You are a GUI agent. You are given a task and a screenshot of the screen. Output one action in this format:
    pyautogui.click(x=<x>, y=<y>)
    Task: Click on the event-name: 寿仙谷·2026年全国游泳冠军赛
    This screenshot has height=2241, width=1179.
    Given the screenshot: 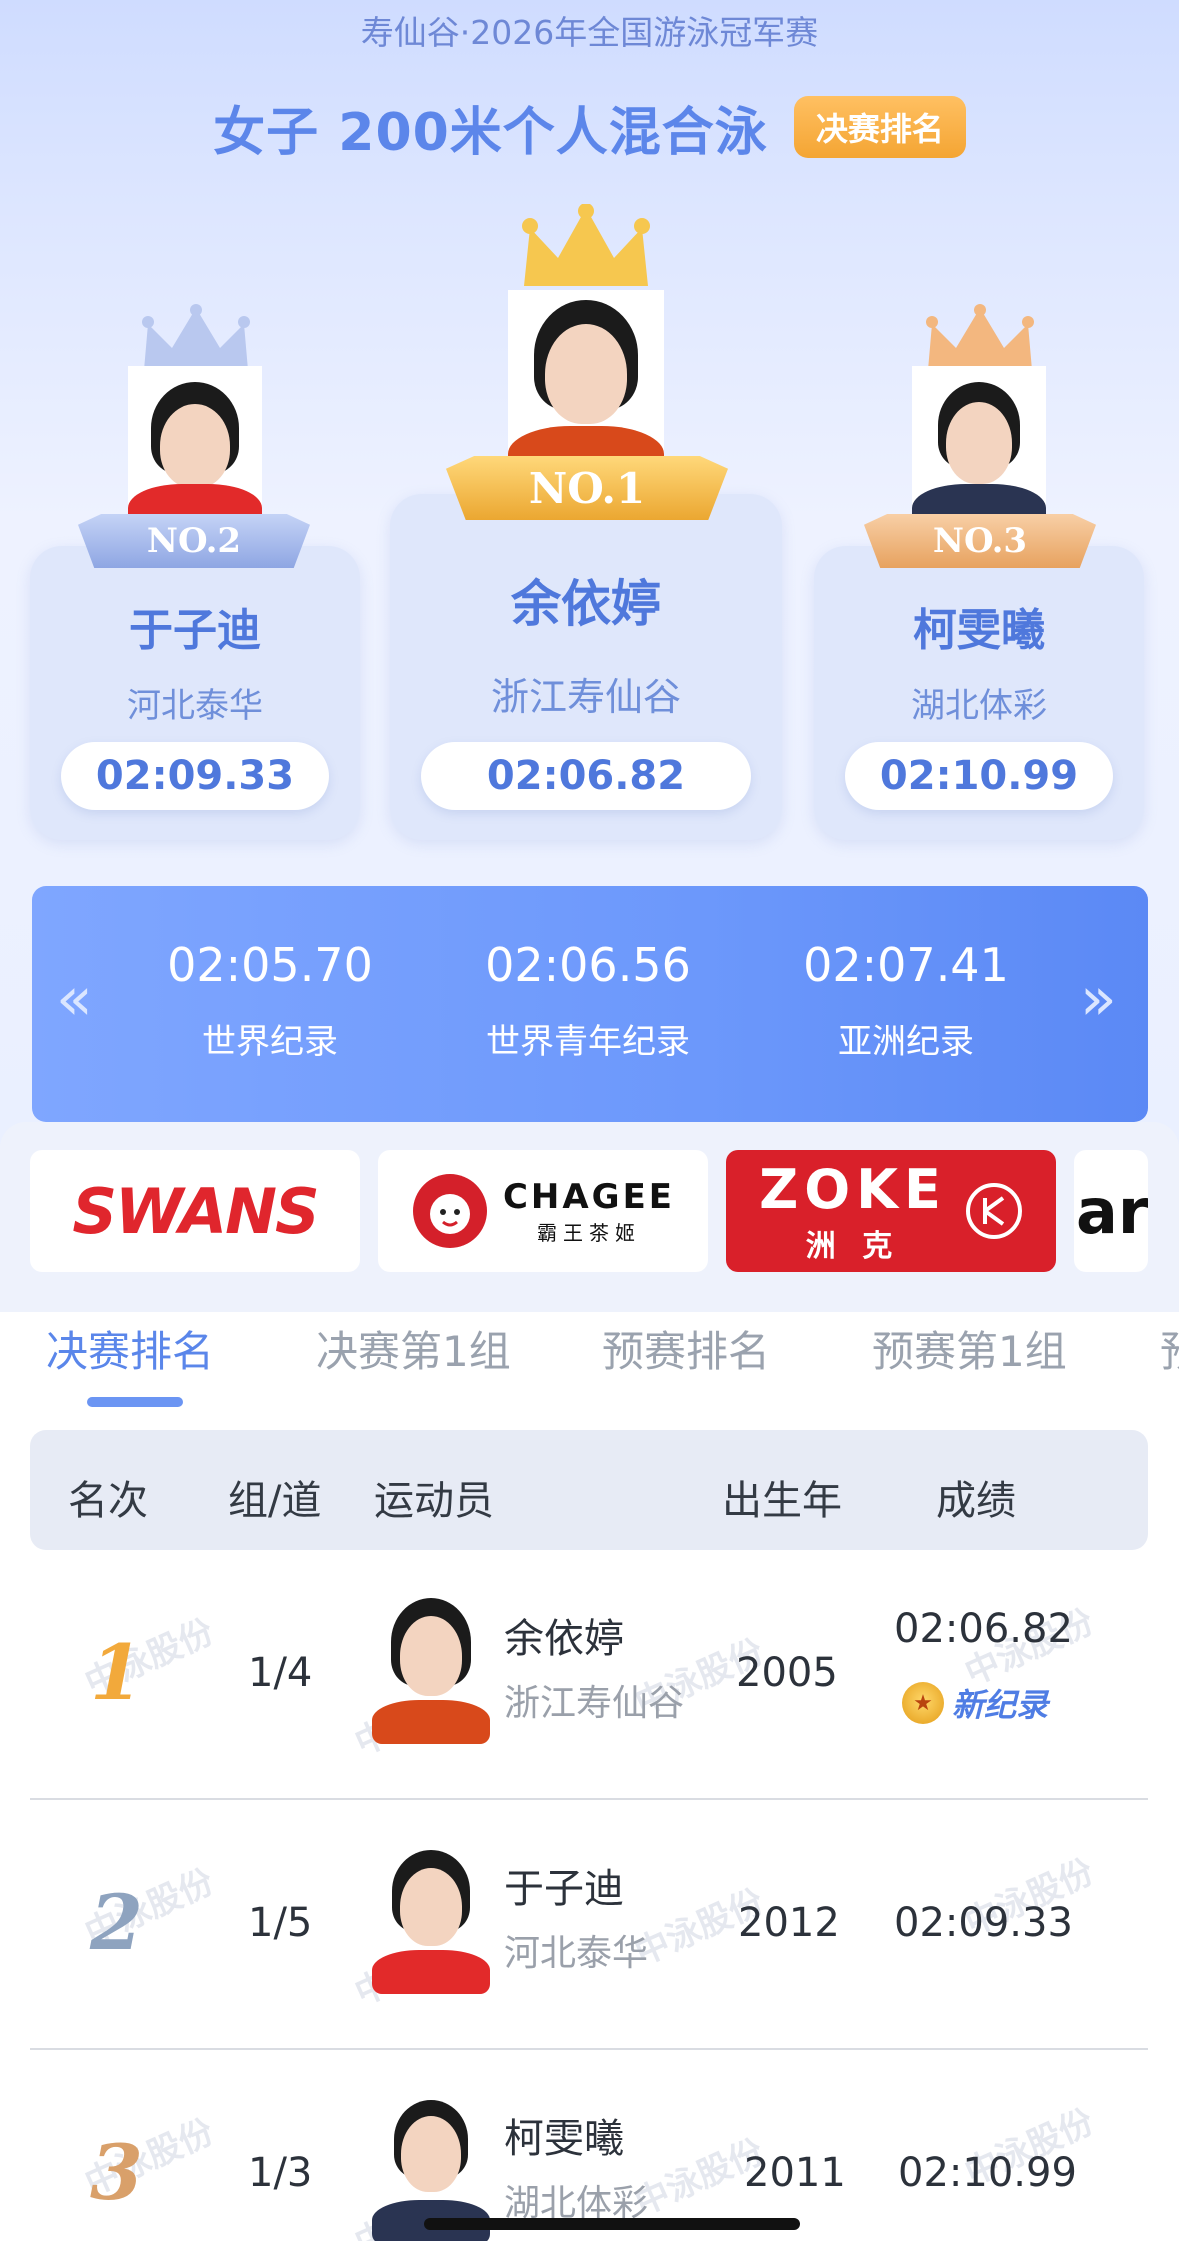 What is the action you would take?
    pyautogui.click(x=589, y=32)
    